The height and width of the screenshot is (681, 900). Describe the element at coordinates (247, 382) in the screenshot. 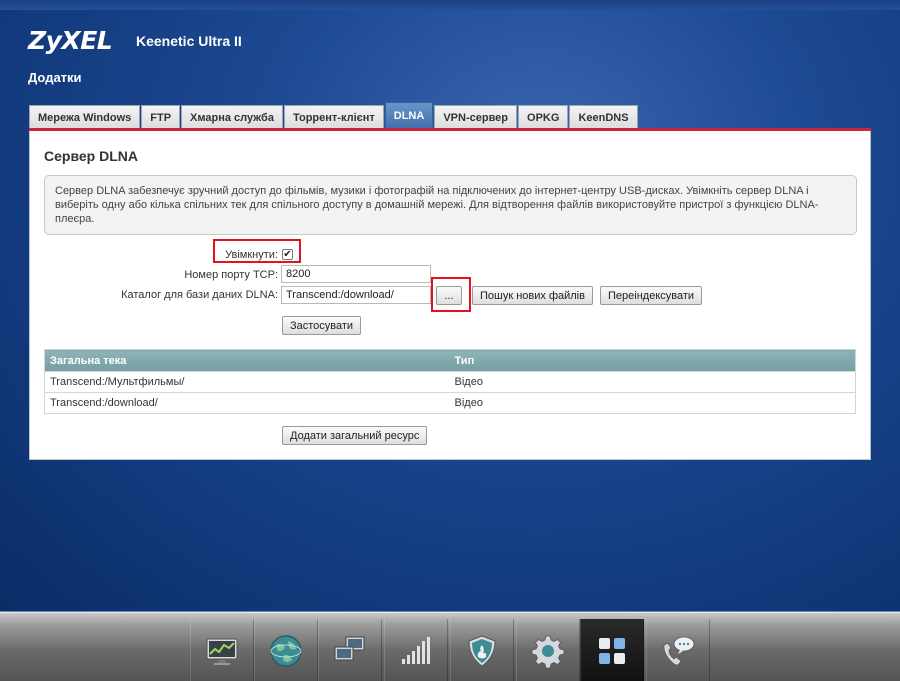

I see `share-folder: Transcend:/Мультфильмы/` at that location.